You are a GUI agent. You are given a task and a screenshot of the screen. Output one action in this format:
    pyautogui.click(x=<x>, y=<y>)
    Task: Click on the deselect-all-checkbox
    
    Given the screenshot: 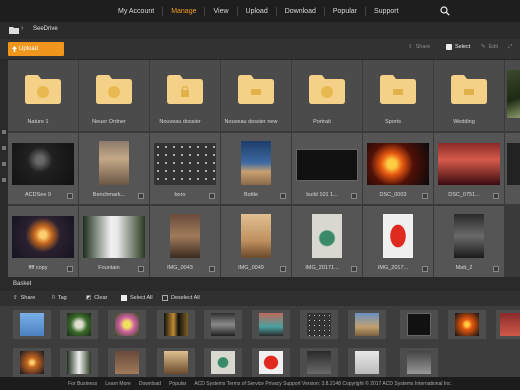 What is the action you would take?
    pyautogui.click(x=165, y=298)
    